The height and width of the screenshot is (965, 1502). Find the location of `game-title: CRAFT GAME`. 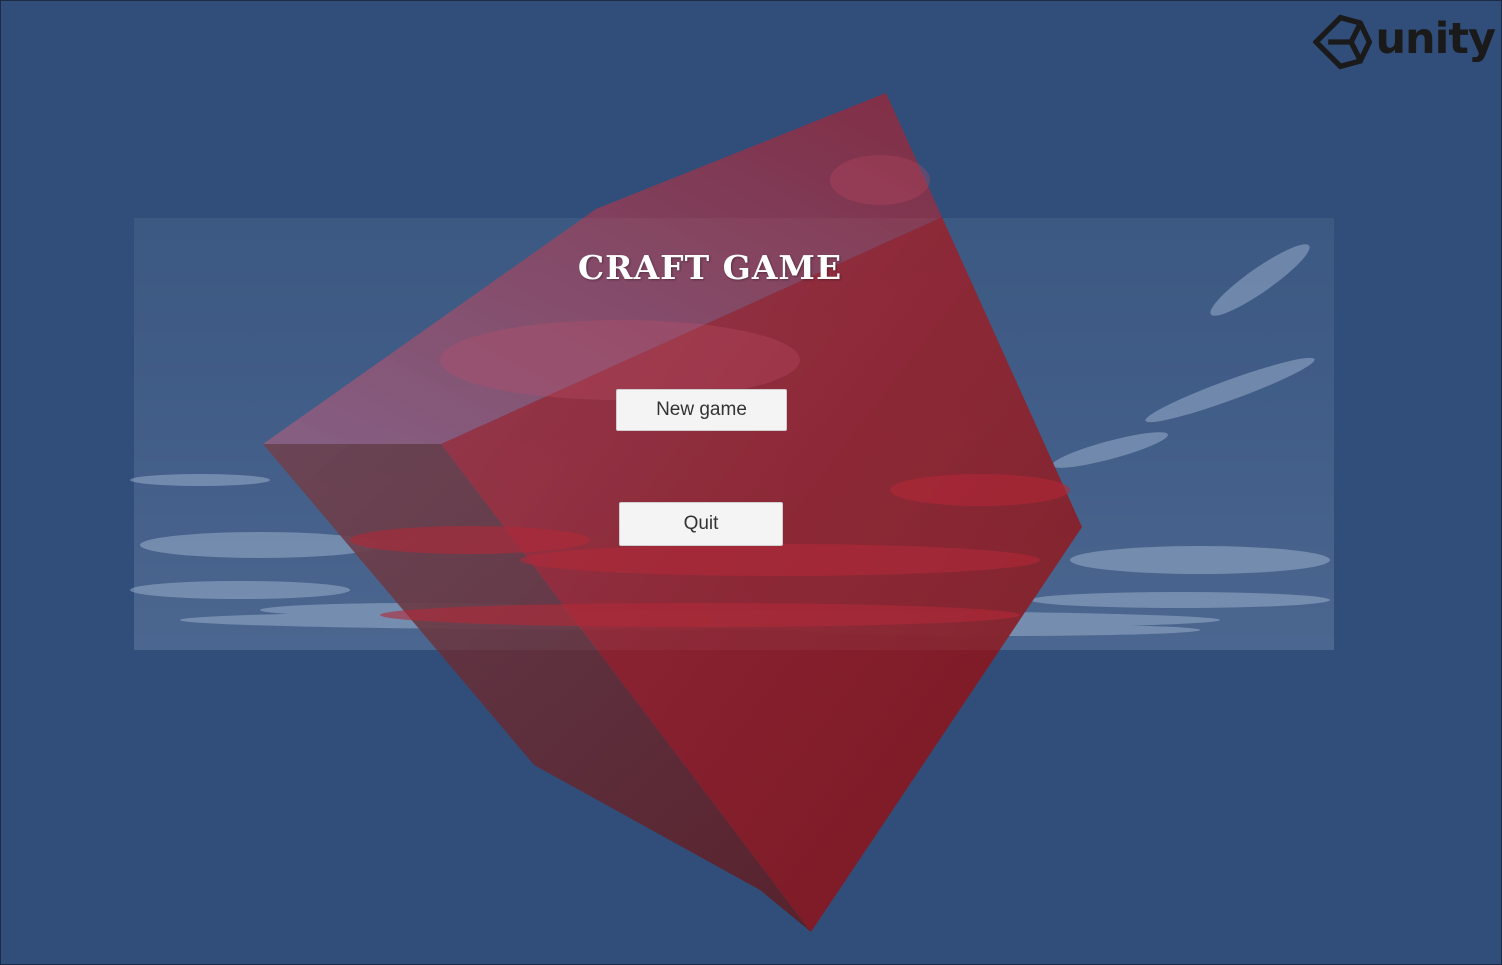

game-title: CRAFT GAME is located at coordinates (710, 267).